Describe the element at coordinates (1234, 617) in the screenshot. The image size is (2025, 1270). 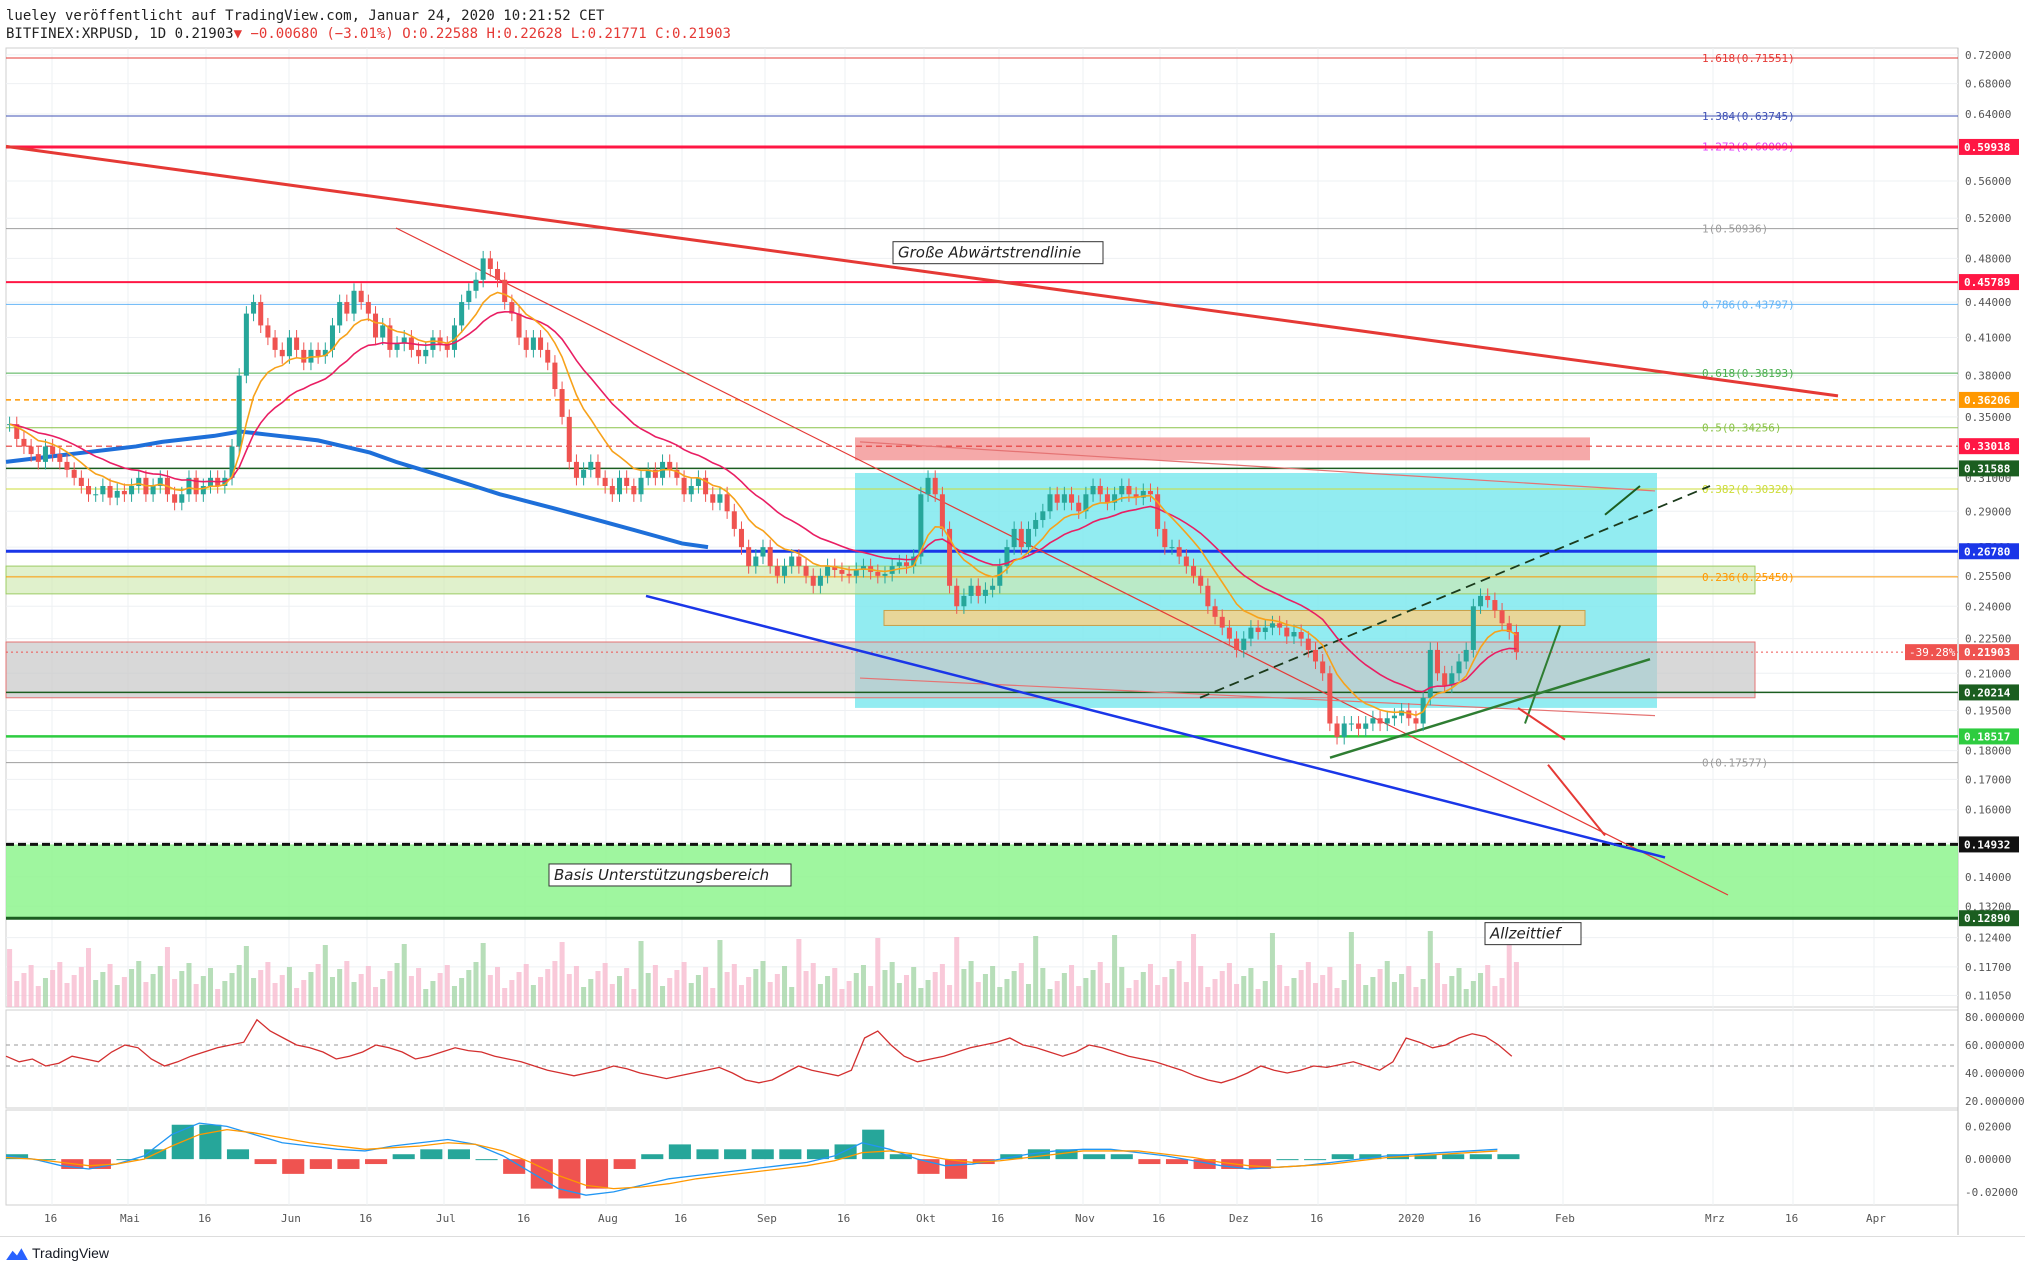
I see `orange-box` at that location.